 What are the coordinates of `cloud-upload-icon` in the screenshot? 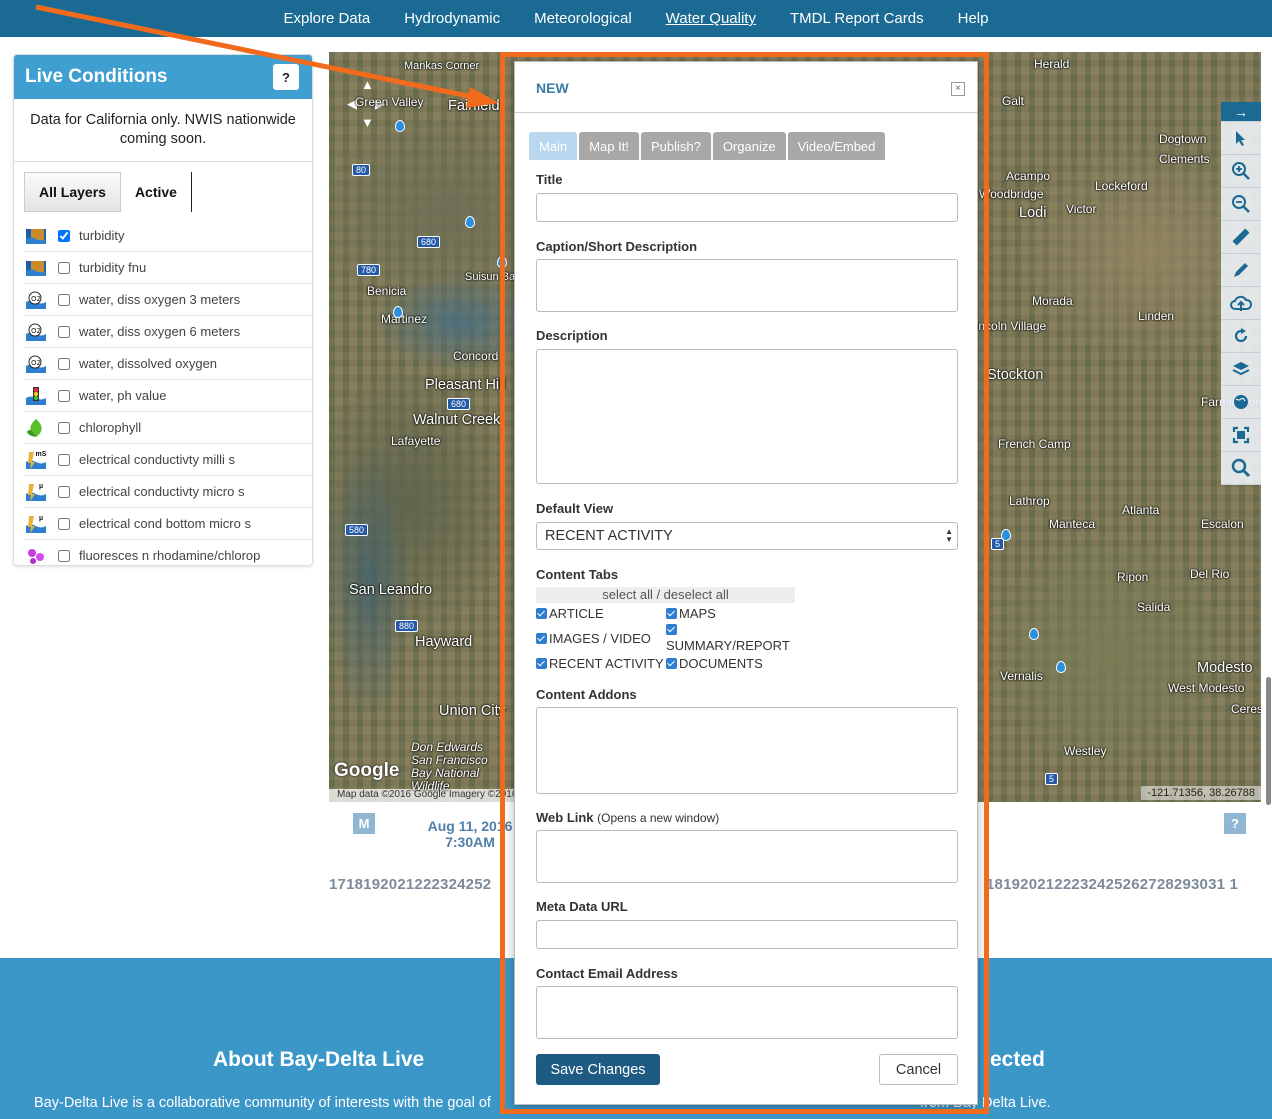 It's located at (1241, 303).